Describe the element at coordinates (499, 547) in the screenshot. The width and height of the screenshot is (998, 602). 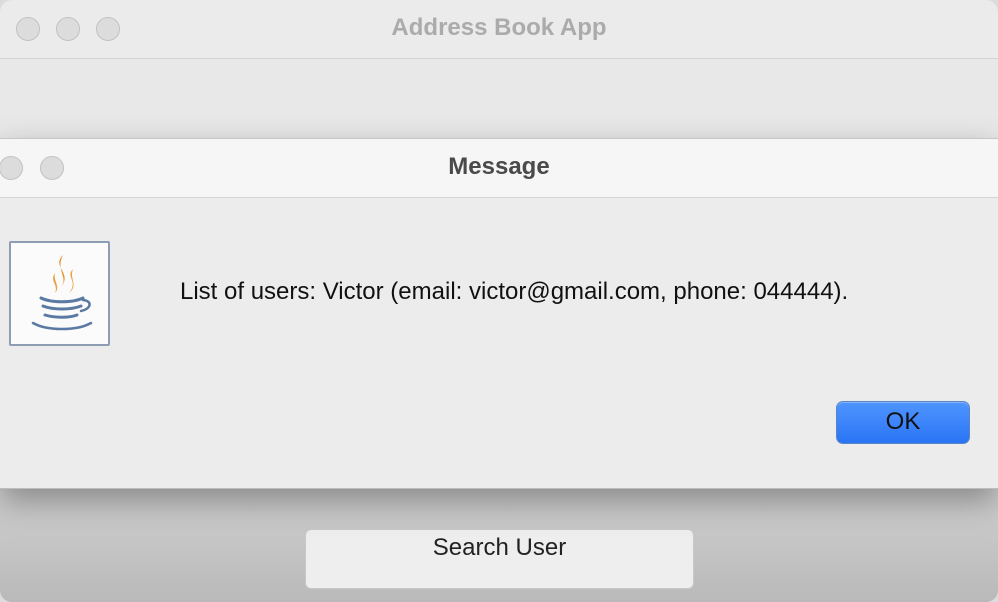
I see `search-user-button-label: Search User` at that location.